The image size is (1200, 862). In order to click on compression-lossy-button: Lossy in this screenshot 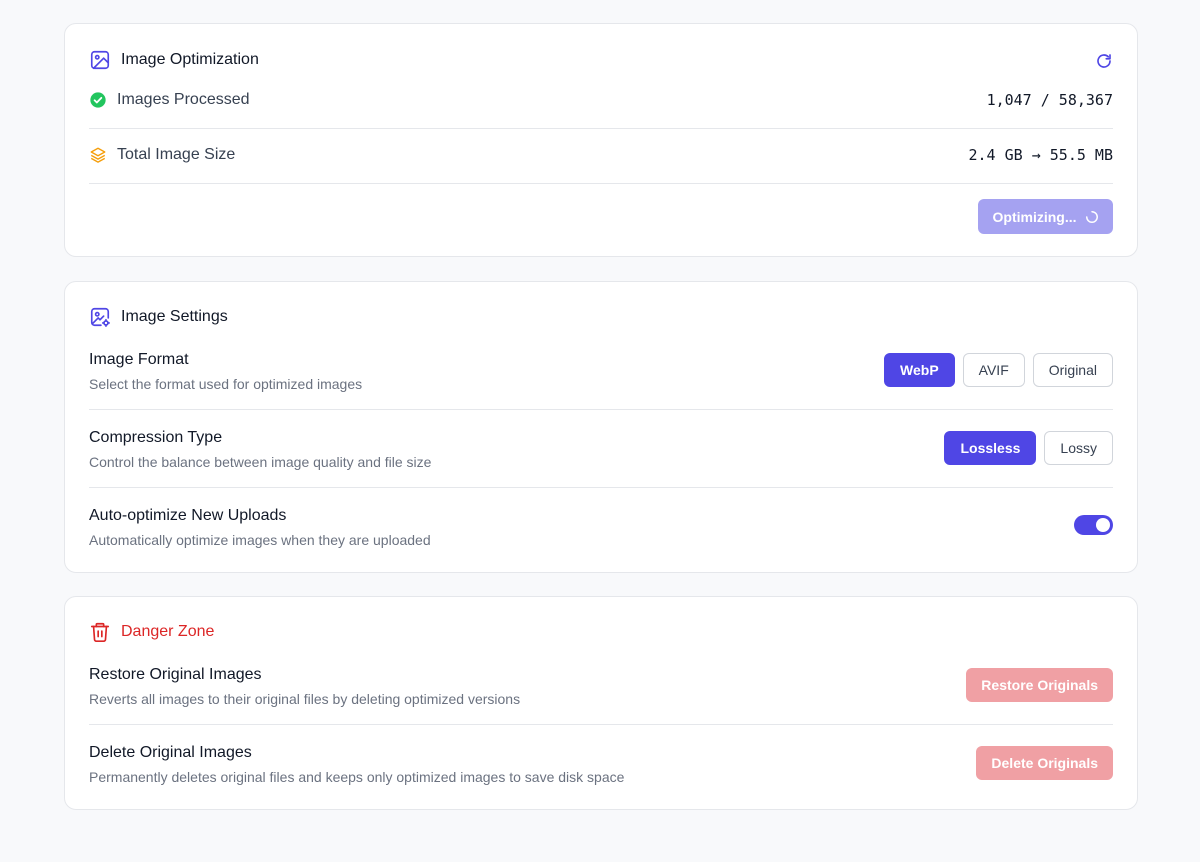, I will do `click(1078, 448)`.